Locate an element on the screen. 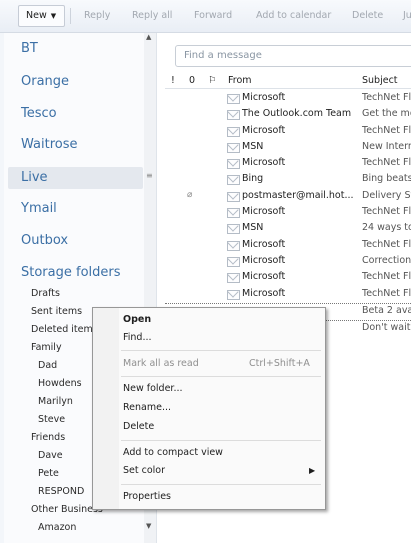  folder-friends: Friends is located at coordinates (48, 437).